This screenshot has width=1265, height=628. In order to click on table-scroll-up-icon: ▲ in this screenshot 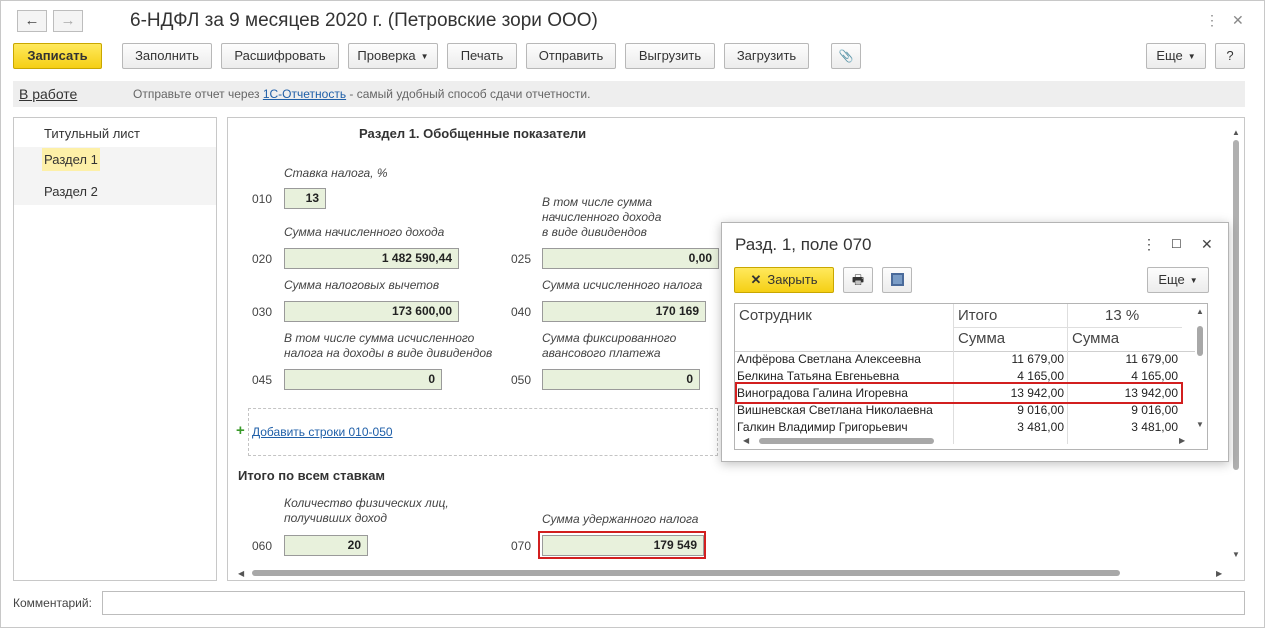, I will do `click(1200, 311)`.